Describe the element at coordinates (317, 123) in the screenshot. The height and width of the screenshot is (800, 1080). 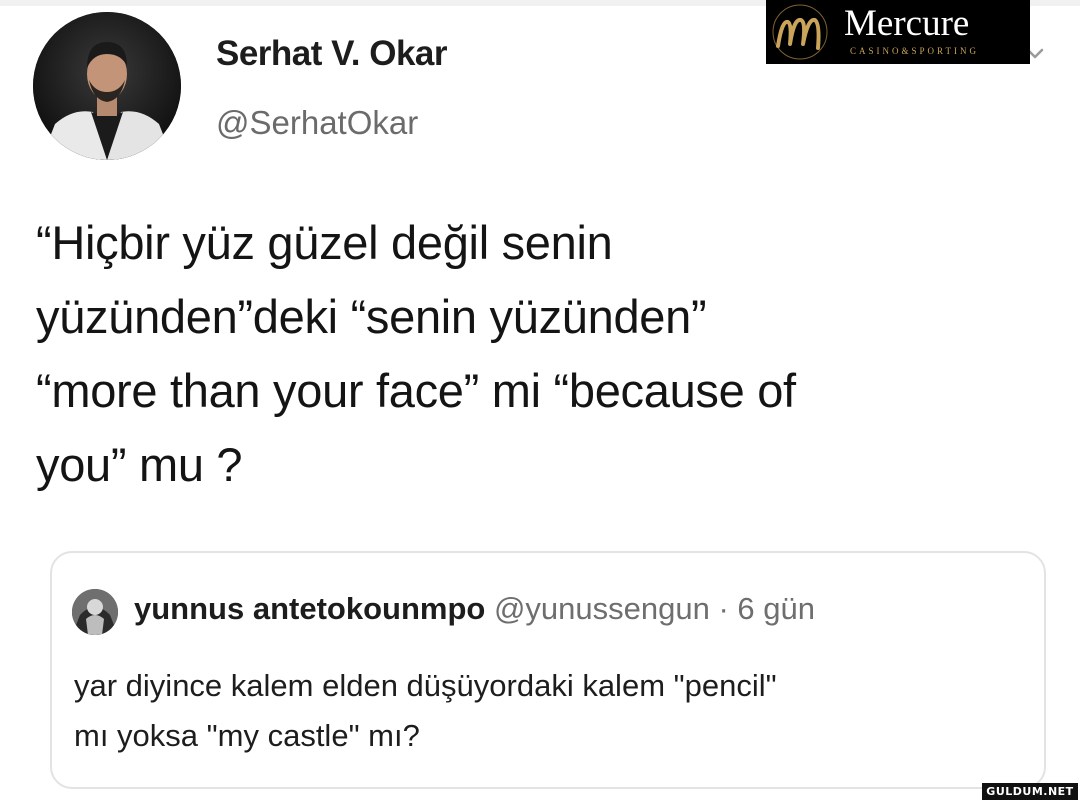
I see `author-username: @SerhatOkar` at that location.